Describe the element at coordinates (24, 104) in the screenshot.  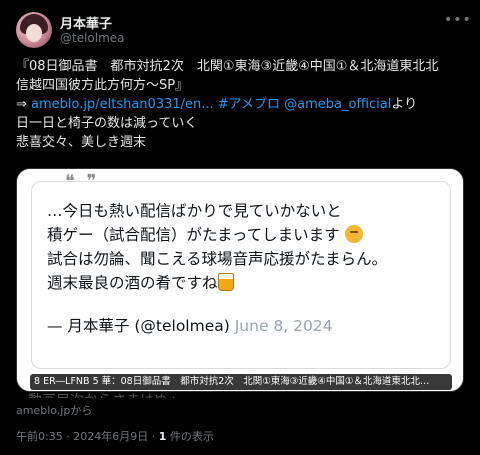
I see `arrow-text: ⇒` at that location.